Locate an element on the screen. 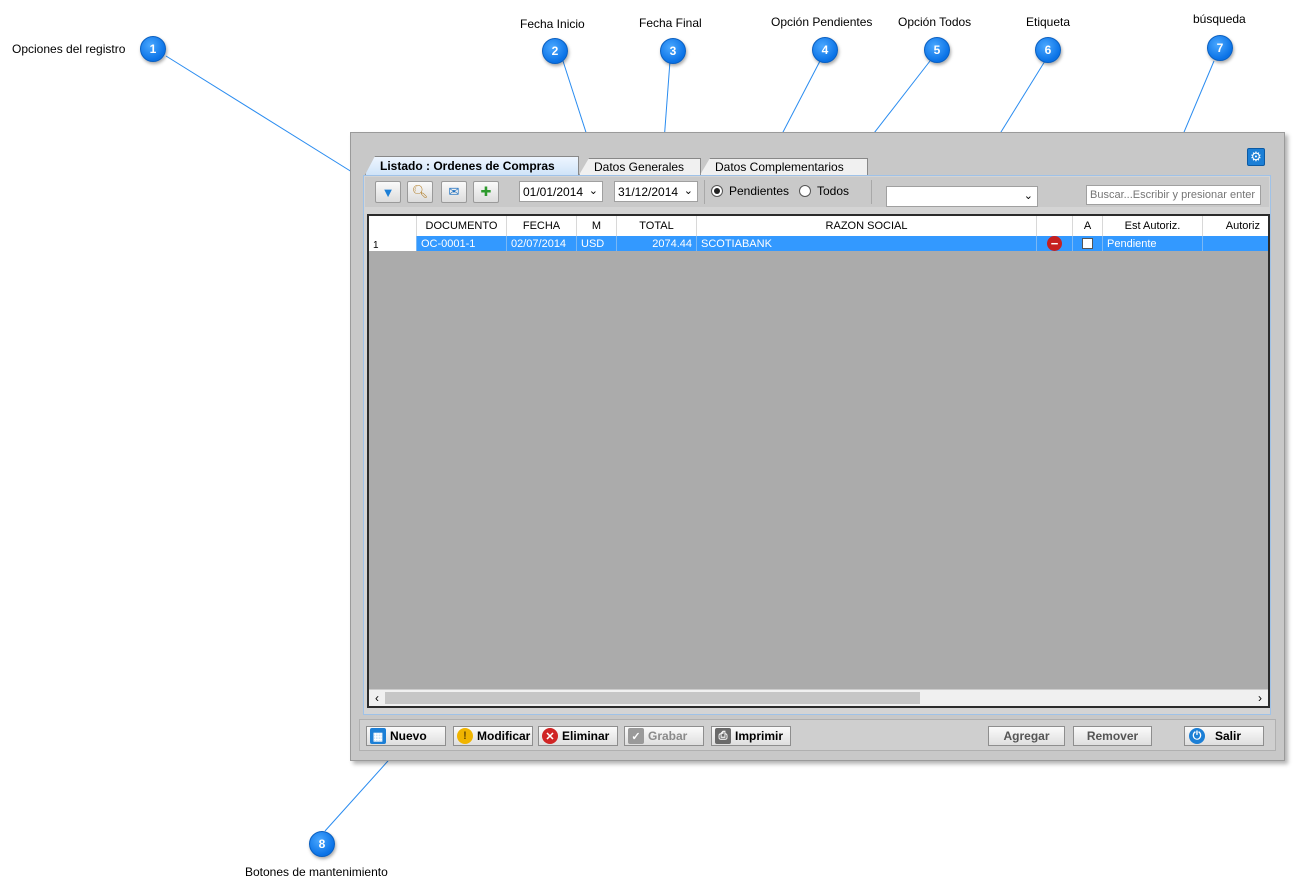 This screenshot has height=896, width=1293. column-header-est-autoriz: Est Autoriz. is located at coordinates (1153, 226).